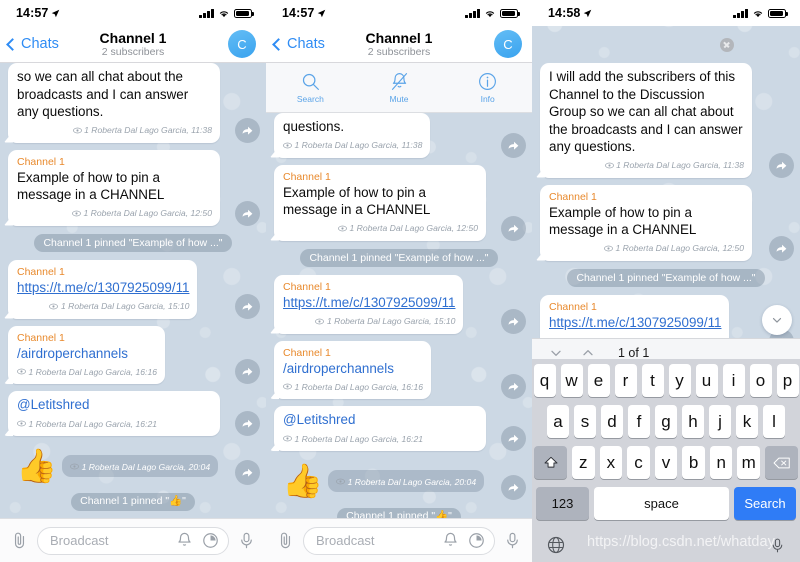 This screenshot has height=562, width=800. I want to click on backspace-icon, so click(781, 462).